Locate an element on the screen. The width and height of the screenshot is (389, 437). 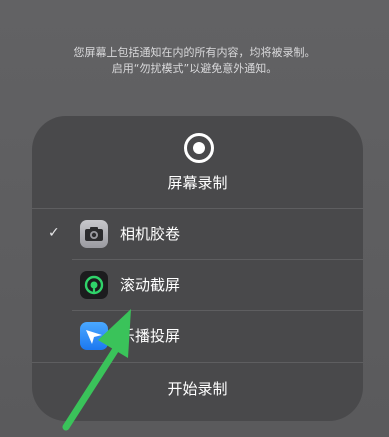
panel-title: 屏幕录制 is located at coordinates (197, 183).